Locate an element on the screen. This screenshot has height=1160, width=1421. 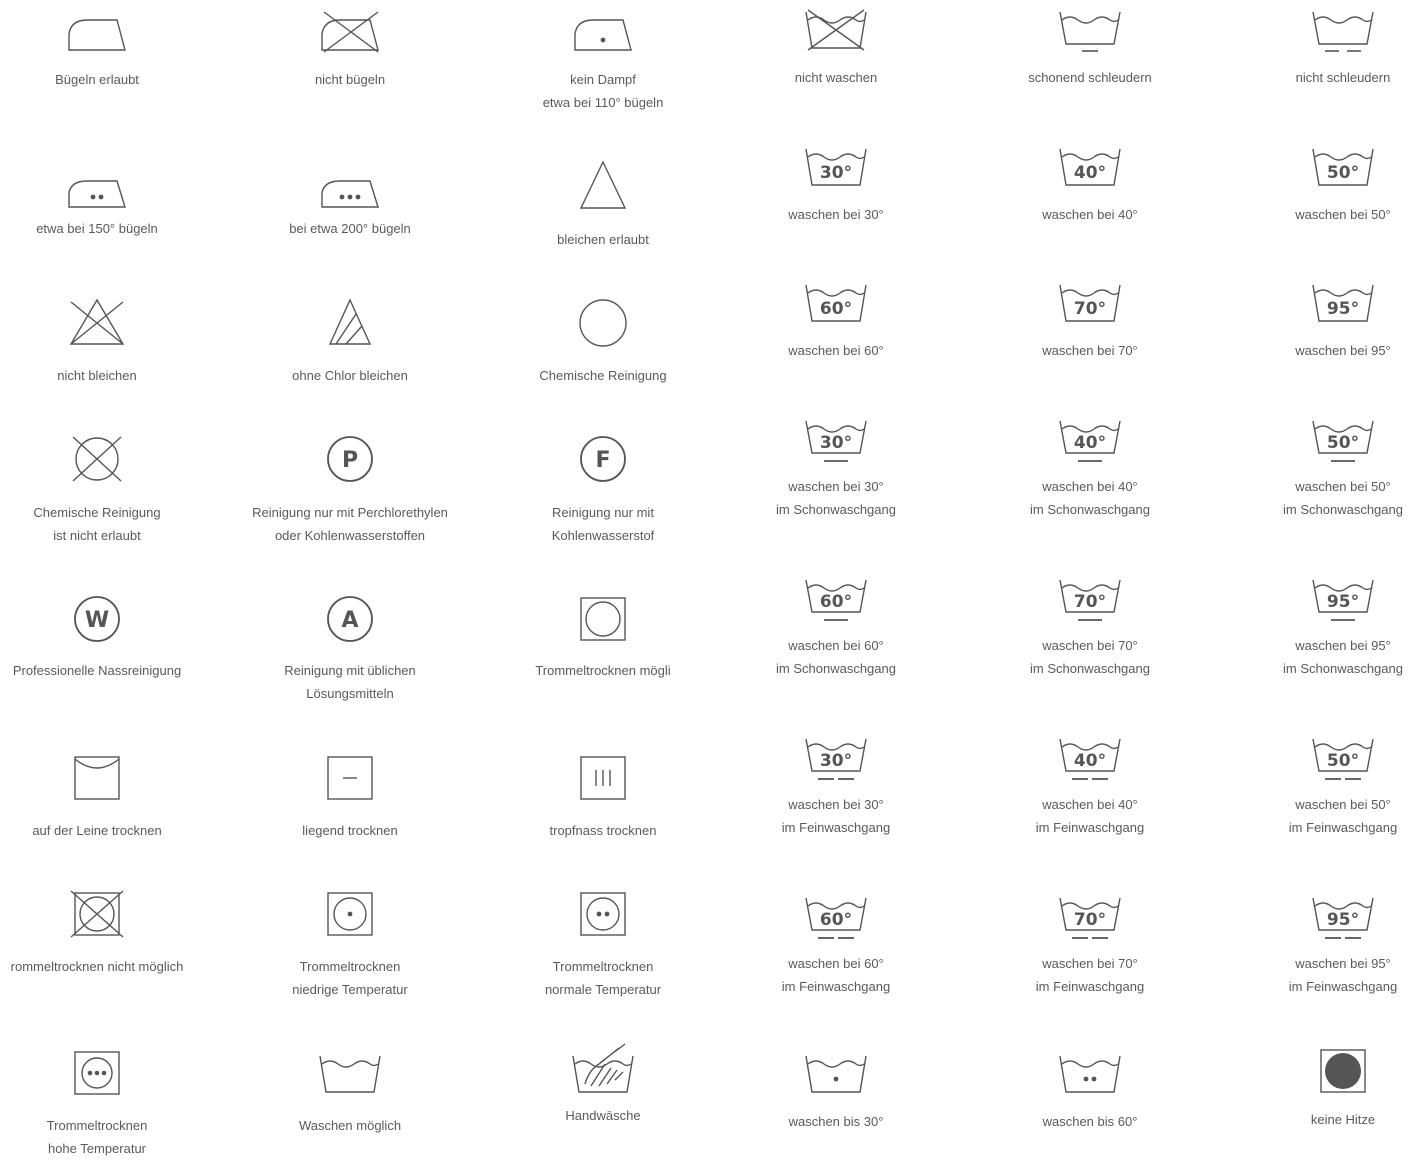
symbol-label: bleichen erlaubt is located at coordinates (603, 239).